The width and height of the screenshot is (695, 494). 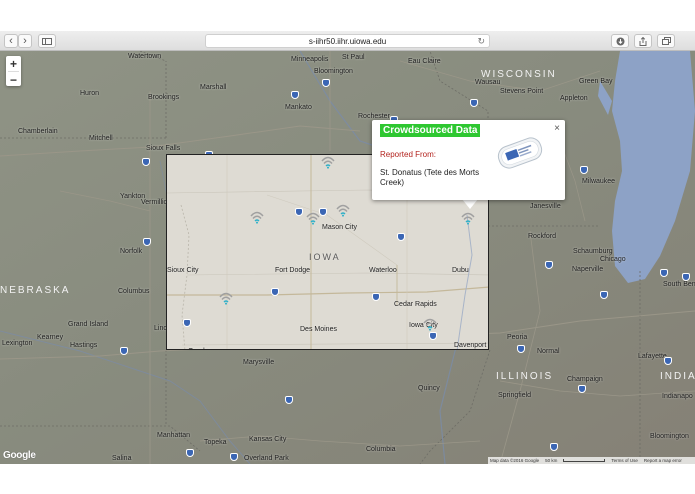 What do you see at coordinates (163, 148) in the screenshot?
I see `city-label: Sioux Falls` at bounding box center [163, 148].